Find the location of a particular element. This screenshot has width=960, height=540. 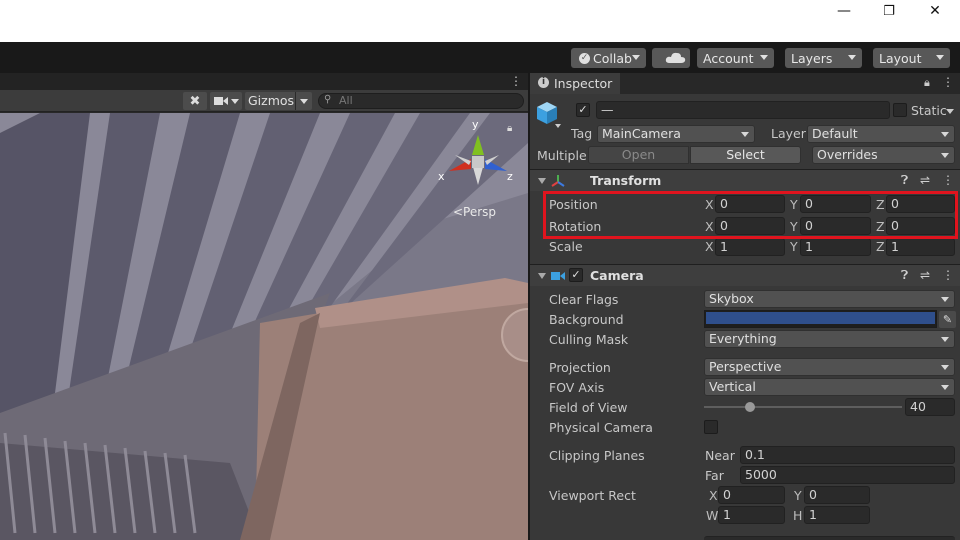

gizmos-dropdown: Gizmos is located at coordinates (278, 101).